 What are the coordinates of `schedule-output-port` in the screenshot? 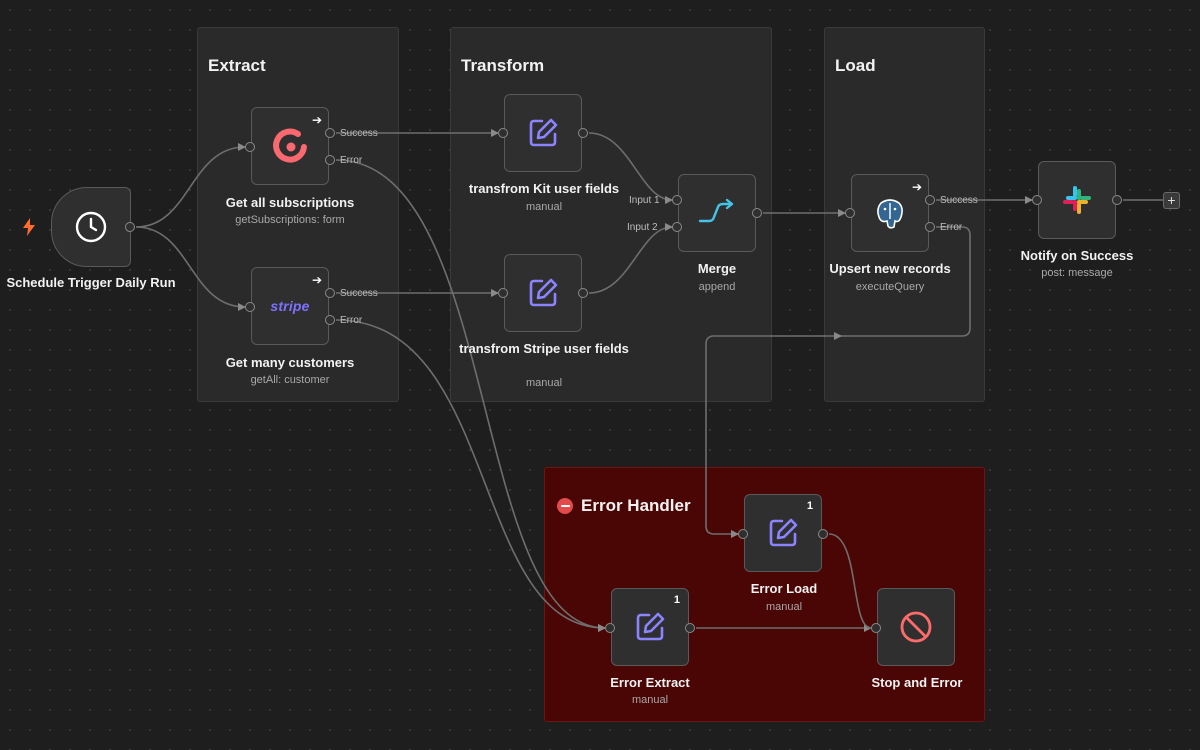 It's located at (130, 227).